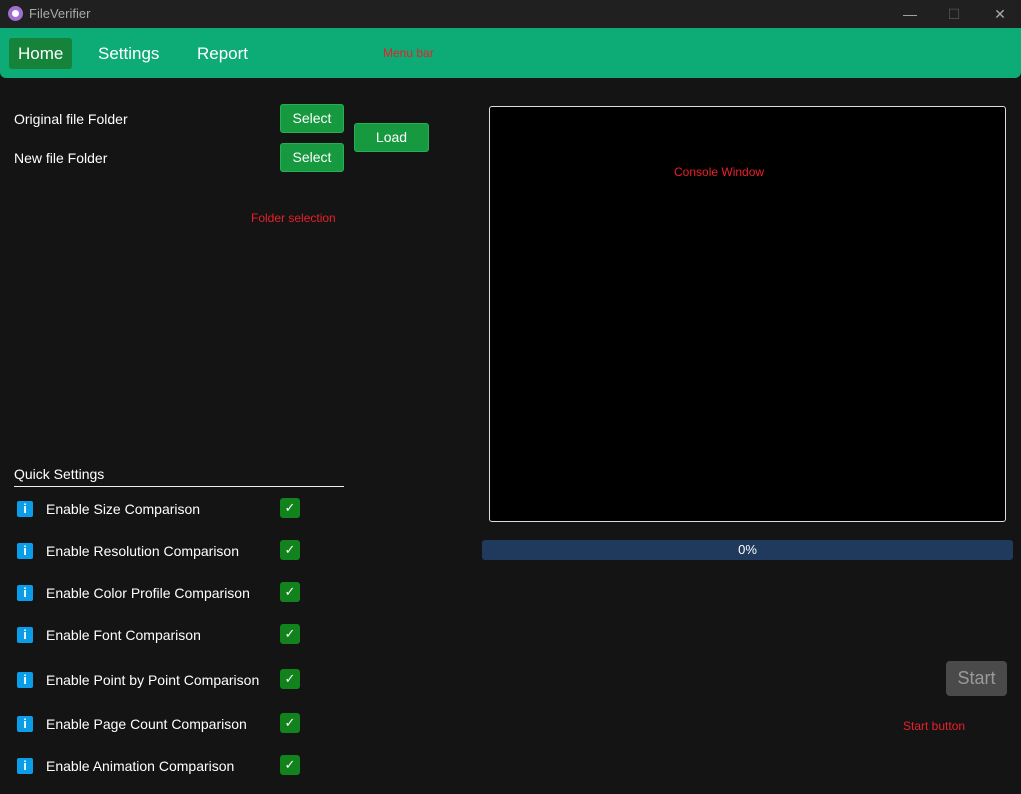 This screenshot has width=1021, height=794. Describe the element at coordinates (510, 14) in the screenshot. I see `title-bar: FileVerifier — ☐ ✕` at that location.